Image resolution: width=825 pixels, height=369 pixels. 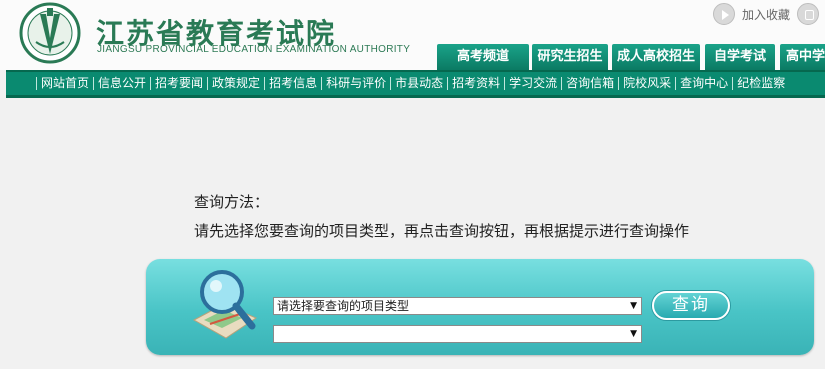 What do you see at coordinates (51, 33) in the screenshot?
I see `authority-logo` at bounding box center [51, 33].